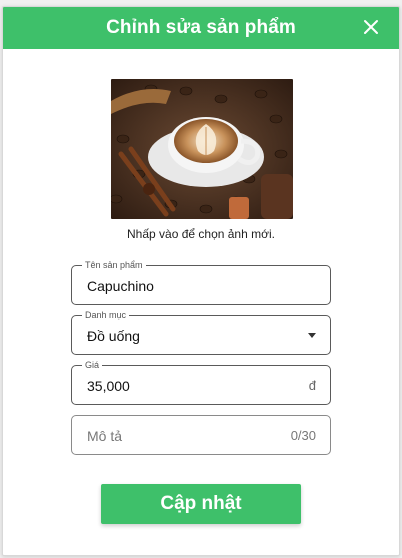 This screenshot has height=558, width=402. Describe the element at coordinates (312, 335) in the screenshot. I see `chevron-down-icon` at that location.